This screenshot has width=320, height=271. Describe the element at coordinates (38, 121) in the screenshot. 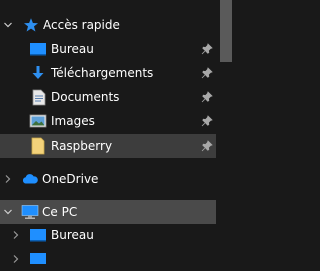

I see `images-icon` at that location.